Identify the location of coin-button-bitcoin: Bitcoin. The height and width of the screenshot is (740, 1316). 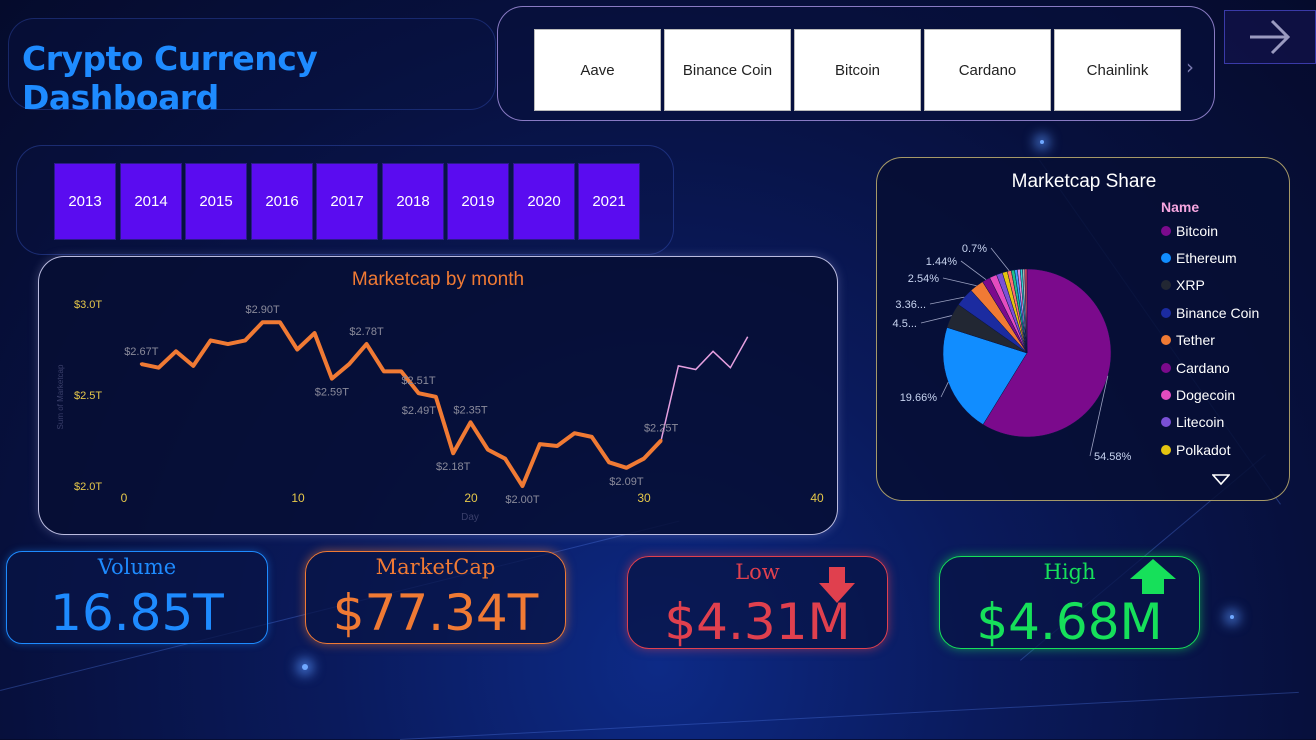
(857, 70).